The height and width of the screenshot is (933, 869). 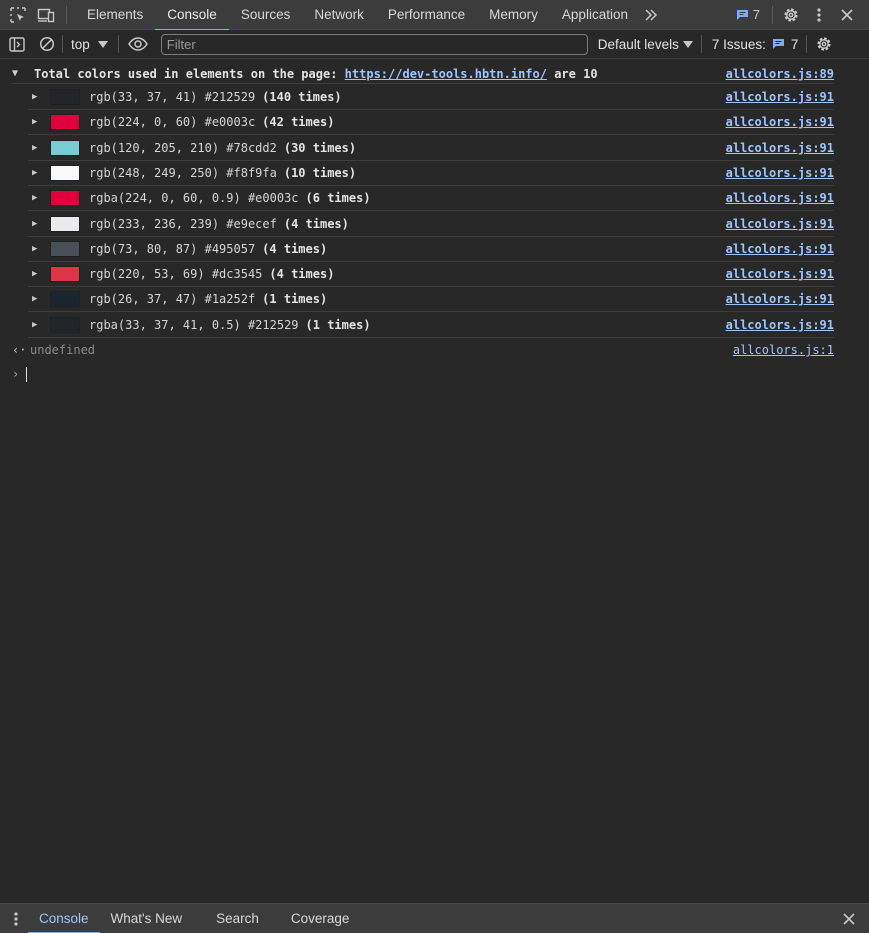 I want to click on show-sidebar-icon, so click(x=17, y=44).